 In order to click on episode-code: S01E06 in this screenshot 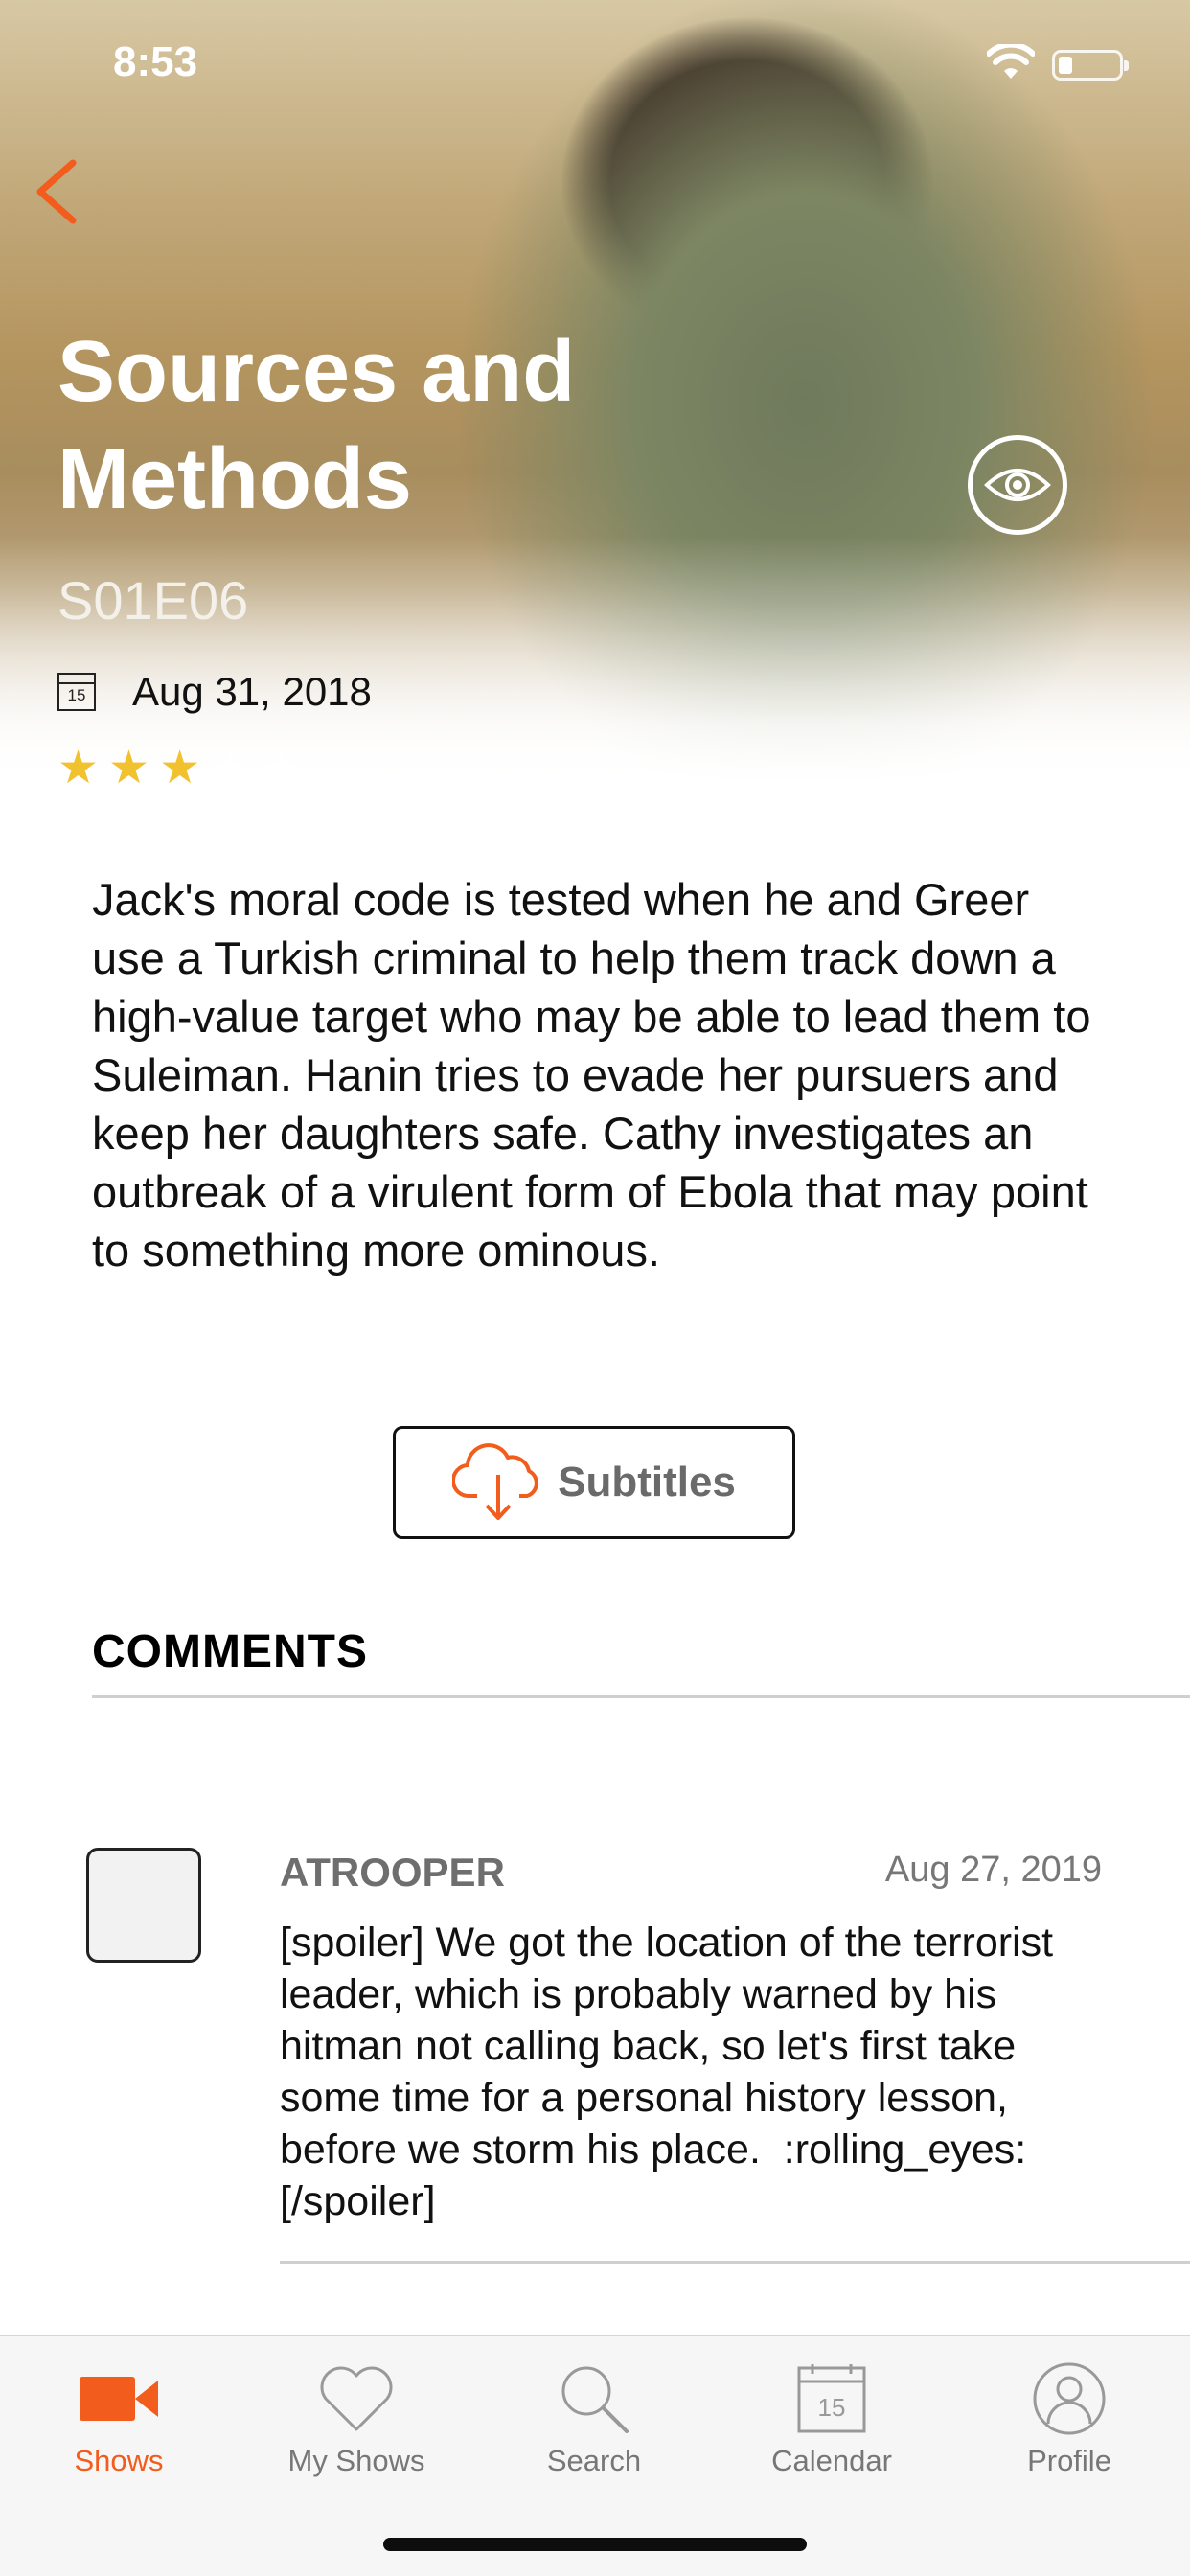, I will do `click(153, 600)`.